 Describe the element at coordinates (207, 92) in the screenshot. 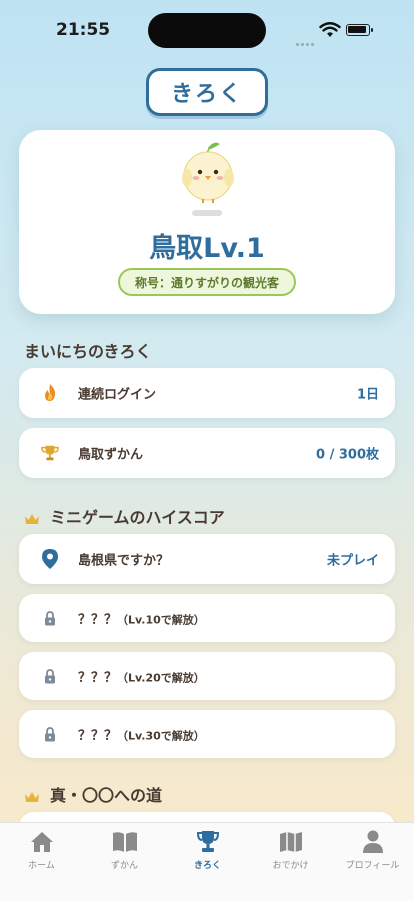

I see `page-title: きろく` at that location.